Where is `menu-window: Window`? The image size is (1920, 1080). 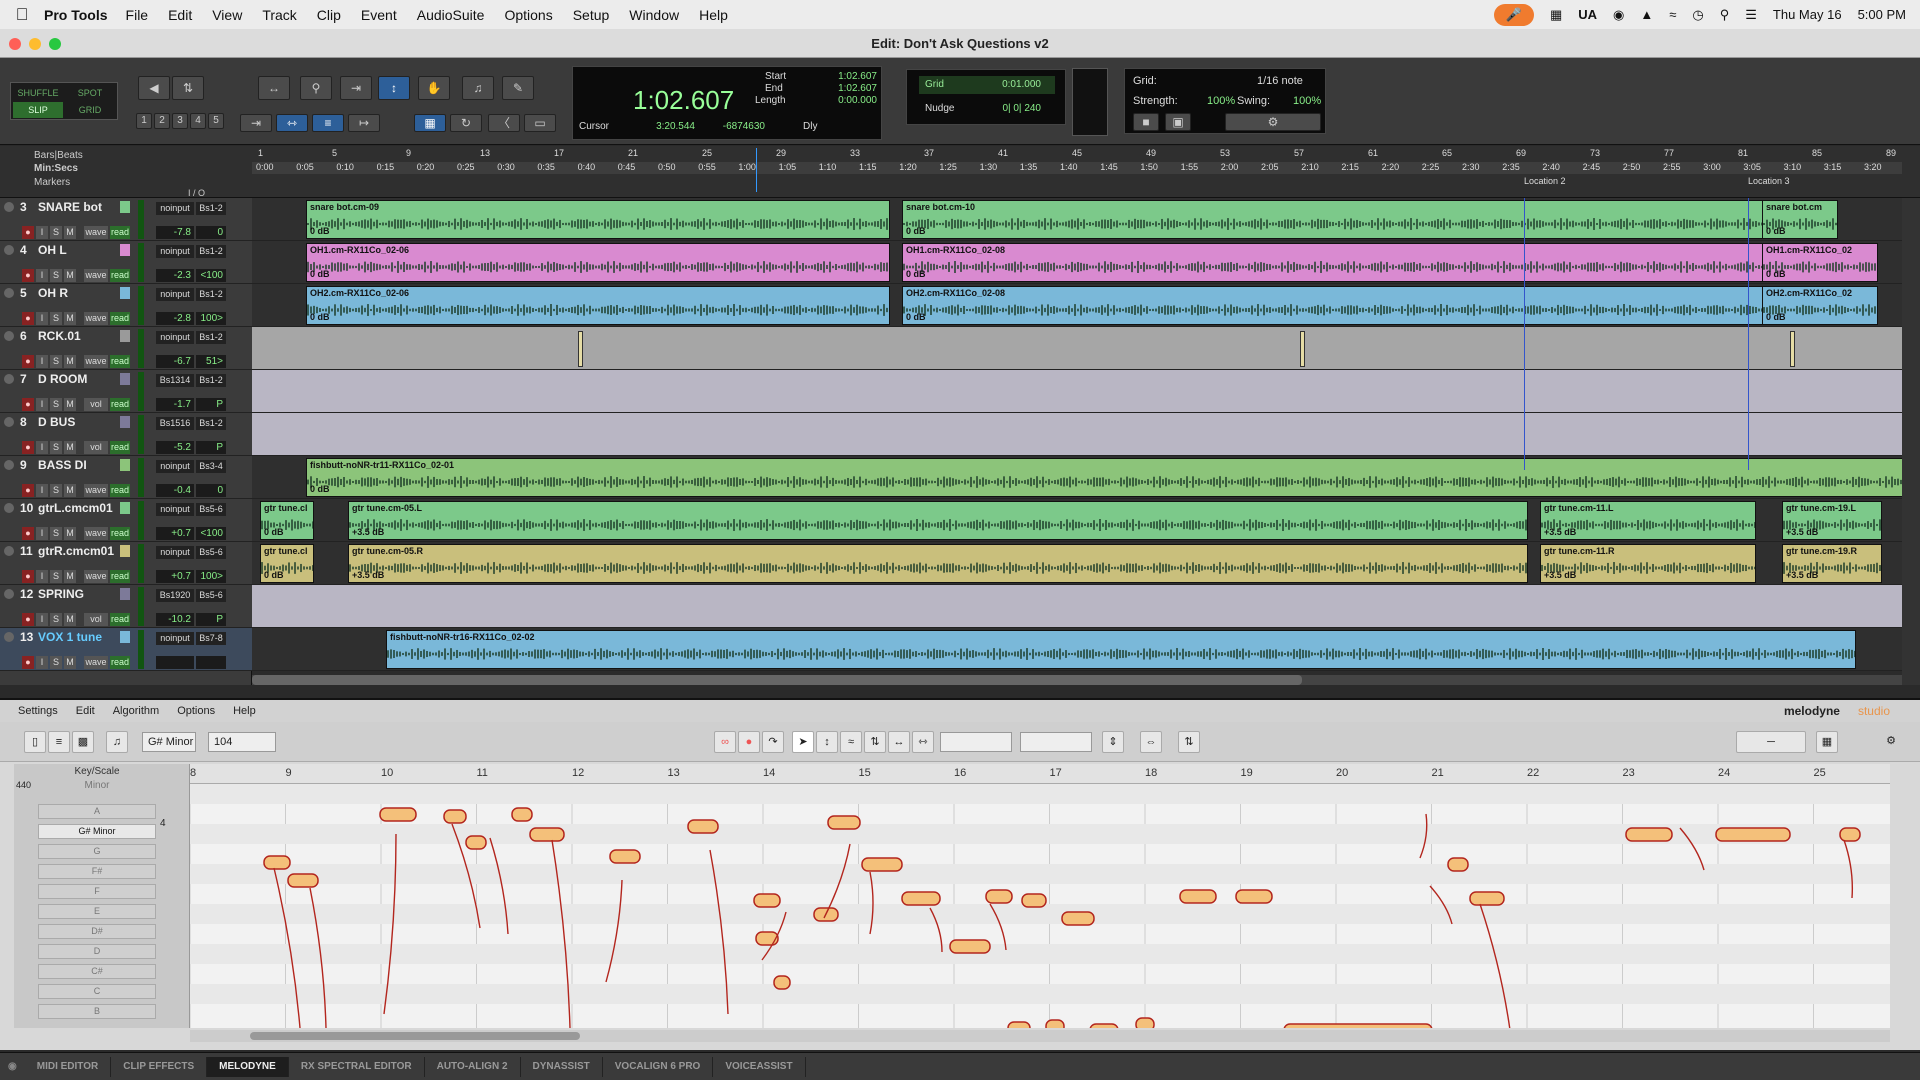 menu-window: Window is located at coordinates (654, 15).